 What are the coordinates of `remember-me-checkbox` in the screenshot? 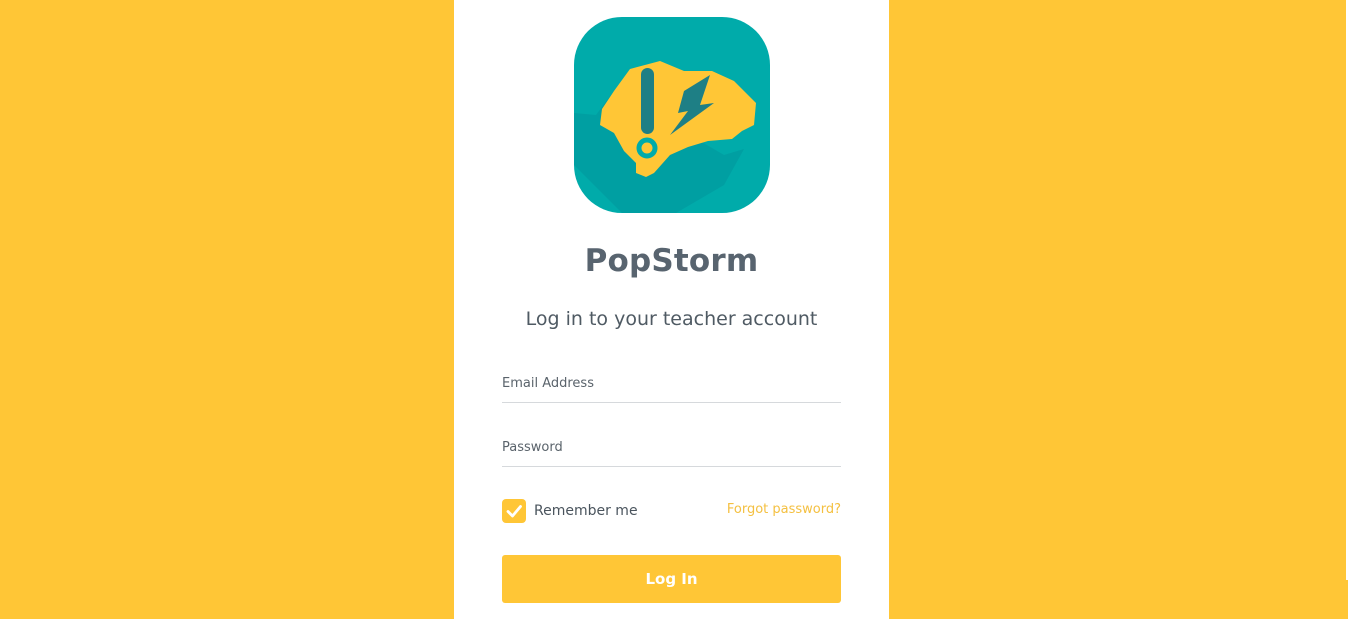 It's located at (514, 511).